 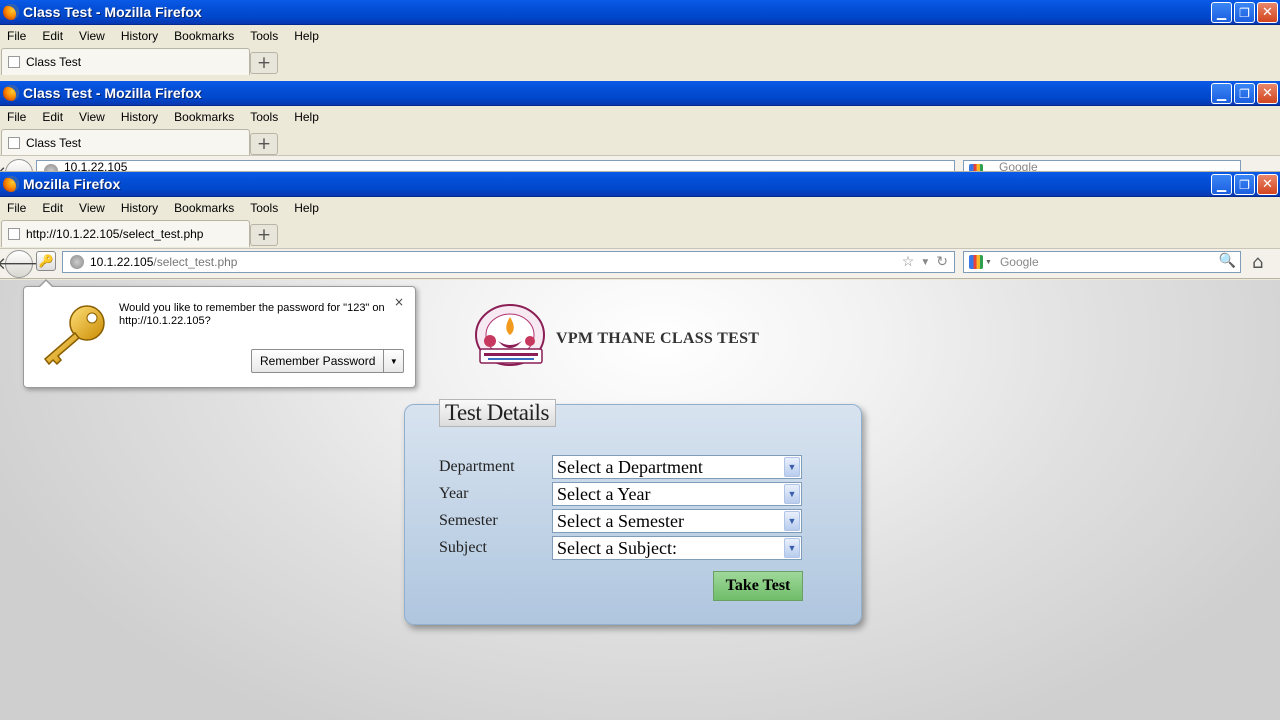 I want to click on search-box: ▼ Google 🔍, so click(x=1102, y=262).